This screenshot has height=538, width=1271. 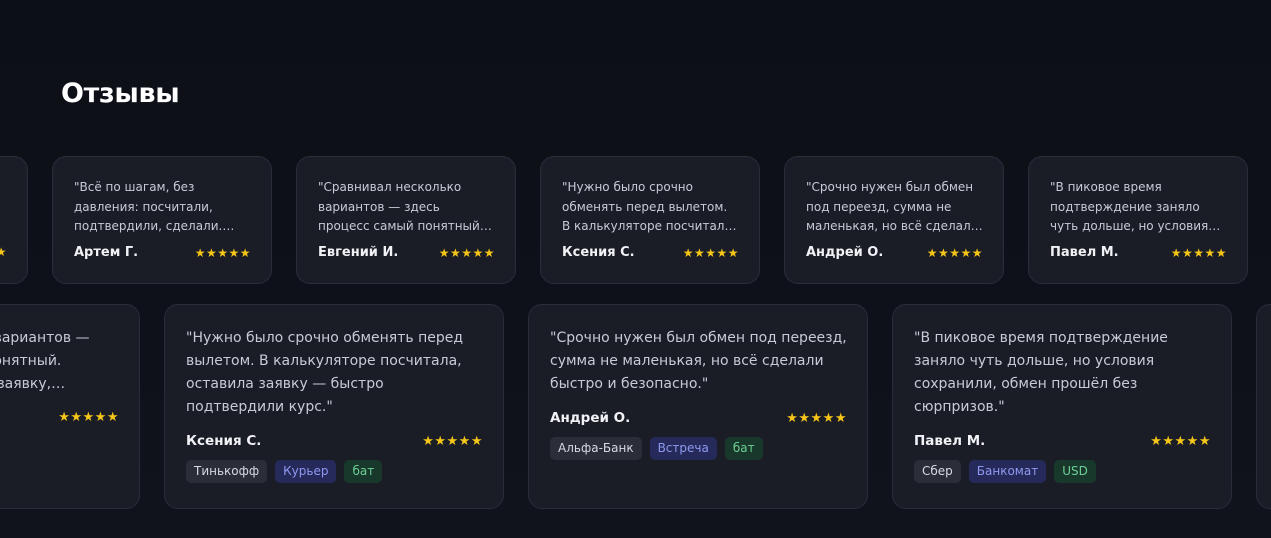 What do you see at coordinates (358, 252) in the screenshot?
I see `review-author: Евгений И.` at bounding box center [358, 252].